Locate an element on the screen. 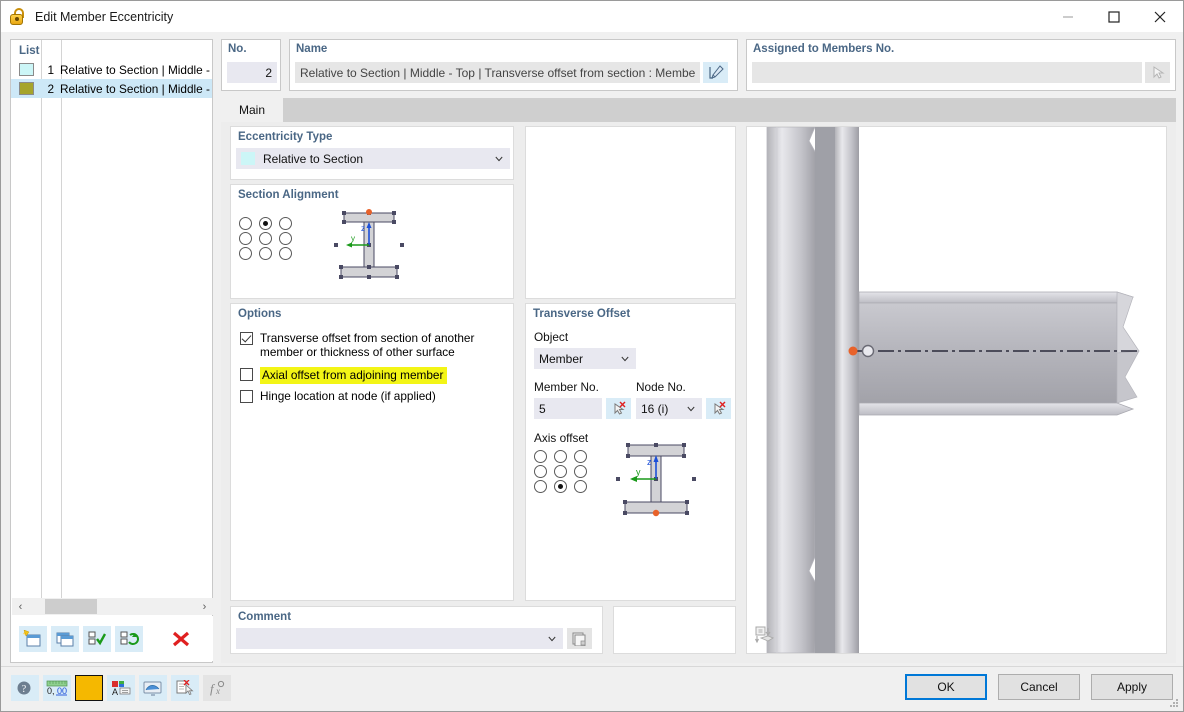 The image size is (1184, 712). object-dropdown: Member is located at coordinates (585, 358).